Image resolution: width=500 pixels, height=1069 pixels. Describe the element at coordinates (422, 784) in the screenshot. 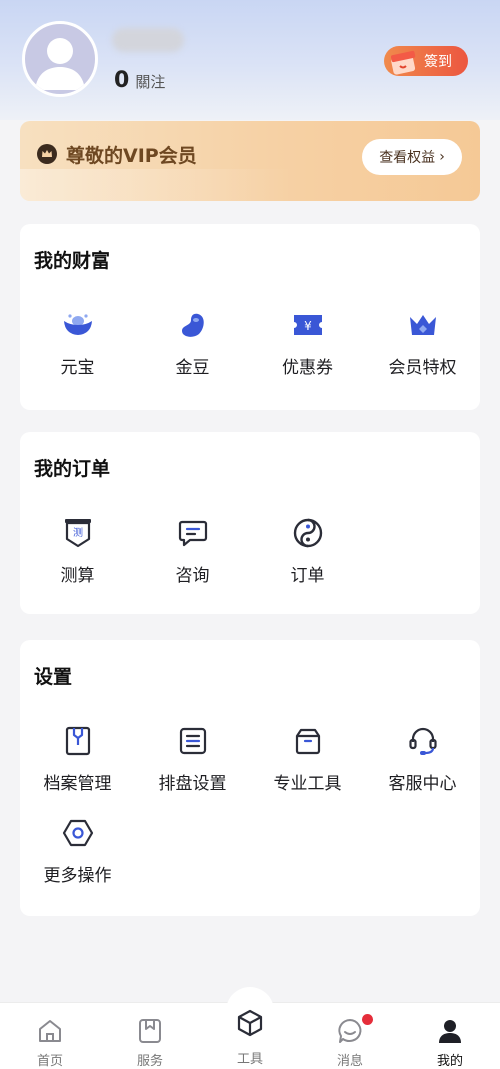

I see `settings-item-label: 客服中心` at that location.